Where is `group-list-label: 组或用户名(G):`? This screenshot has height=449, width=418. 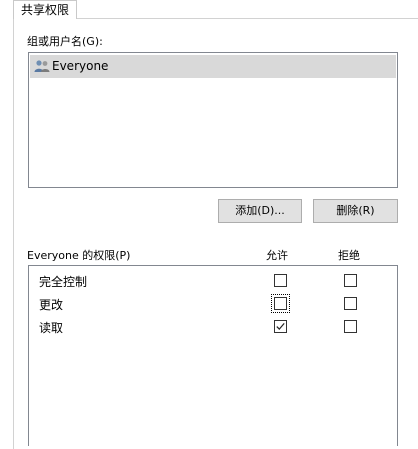 group-list-label: 组或用户名(G): is located at coordinates (65, 41).